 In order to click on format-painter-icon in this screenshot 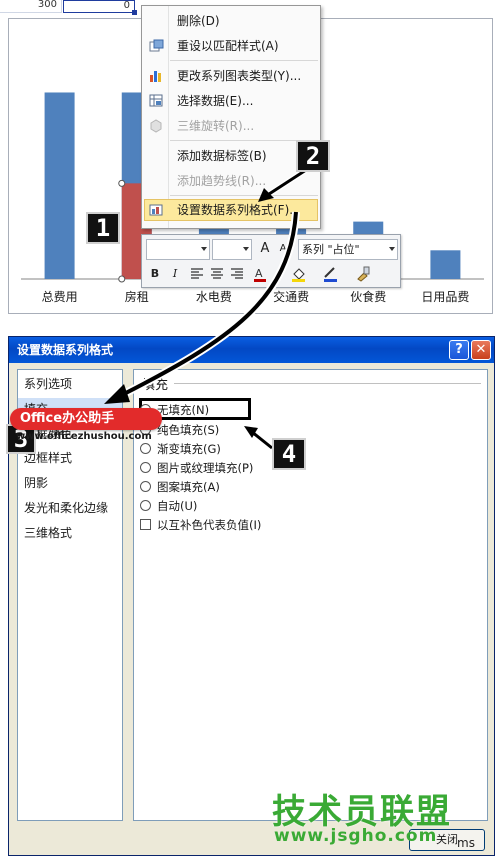, I will do `click(363, 274)`.